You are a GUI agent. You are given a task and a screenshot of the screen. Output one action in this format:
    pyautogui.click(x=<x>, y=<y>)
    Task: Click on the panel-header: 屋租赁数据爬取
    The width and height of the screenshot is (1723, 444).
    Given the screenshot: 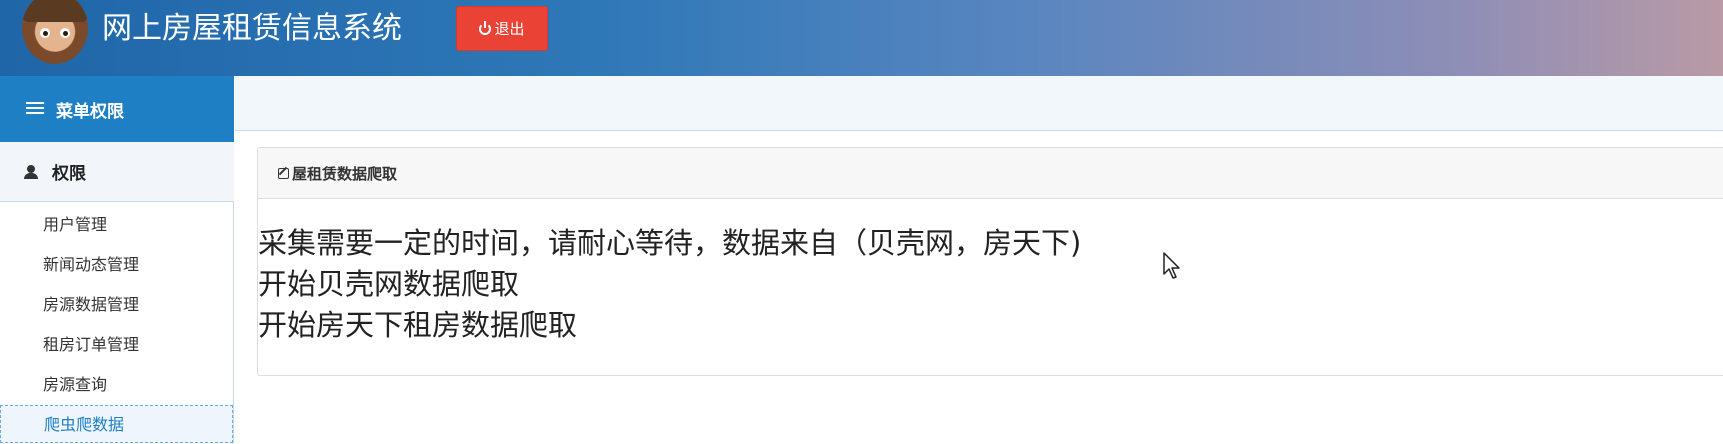 What is the action you would take?
    pyautogui.click(x=990, y=173)
    